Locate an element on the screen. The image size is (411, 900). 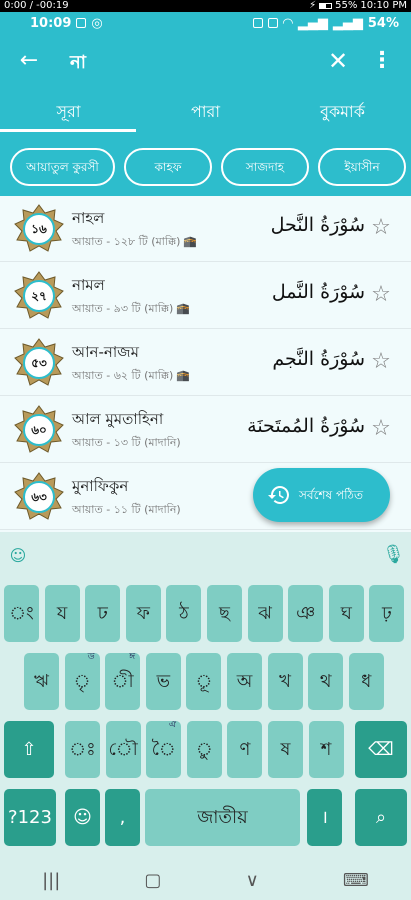
key-label: ৌ is located at coordinates (123, 749).